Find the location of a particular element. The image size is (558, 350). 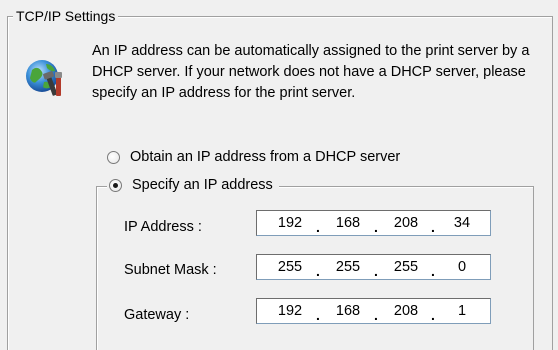

ip-address-octet-1: 192 is located at coordinates (290, 223).